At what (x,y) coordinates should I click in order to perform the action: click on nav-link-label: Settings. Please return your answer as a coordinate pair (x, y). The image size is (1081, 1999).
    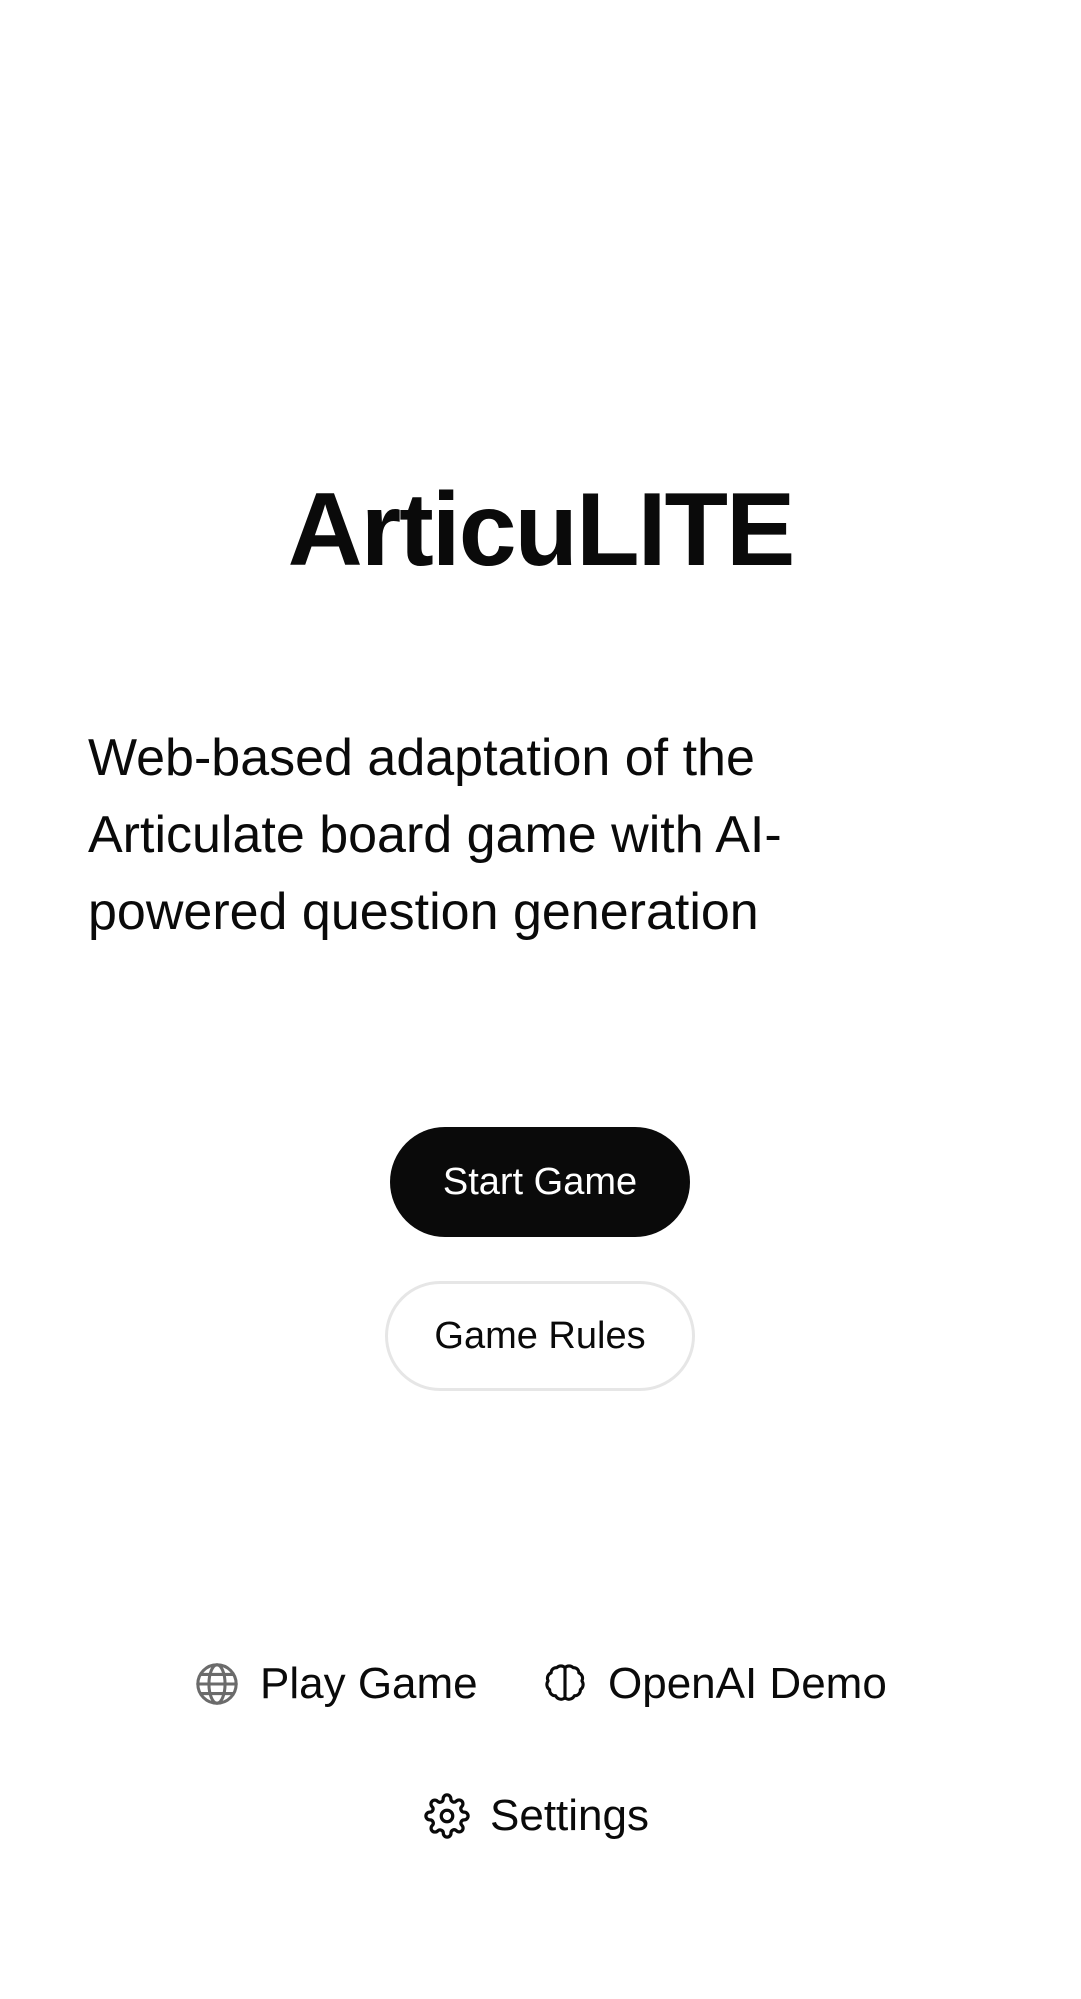
    Looking at the image, I should click on (569, 1815).